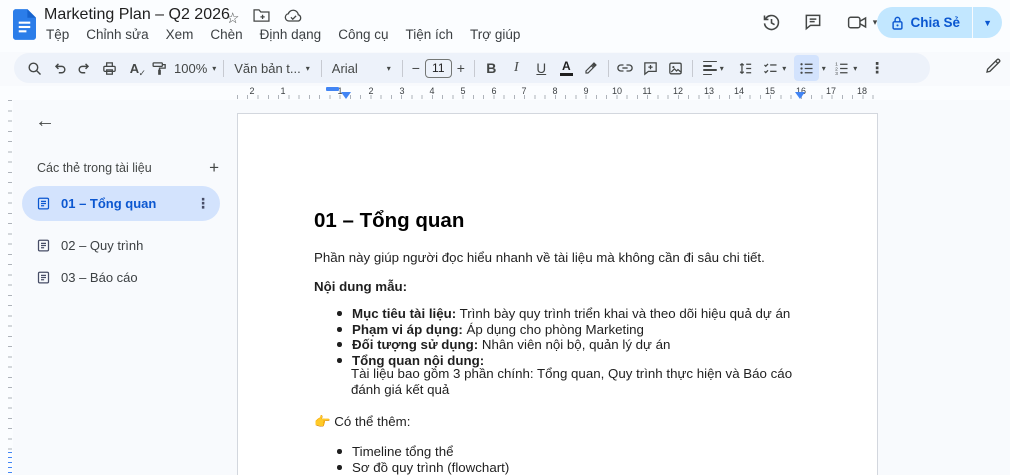 The height and width of the screenshot is (475, 1010). What do you see at coordinates (776, 68) in the screenshot?
I see `checklist-select: ▾` at bounding box center [776, 68].